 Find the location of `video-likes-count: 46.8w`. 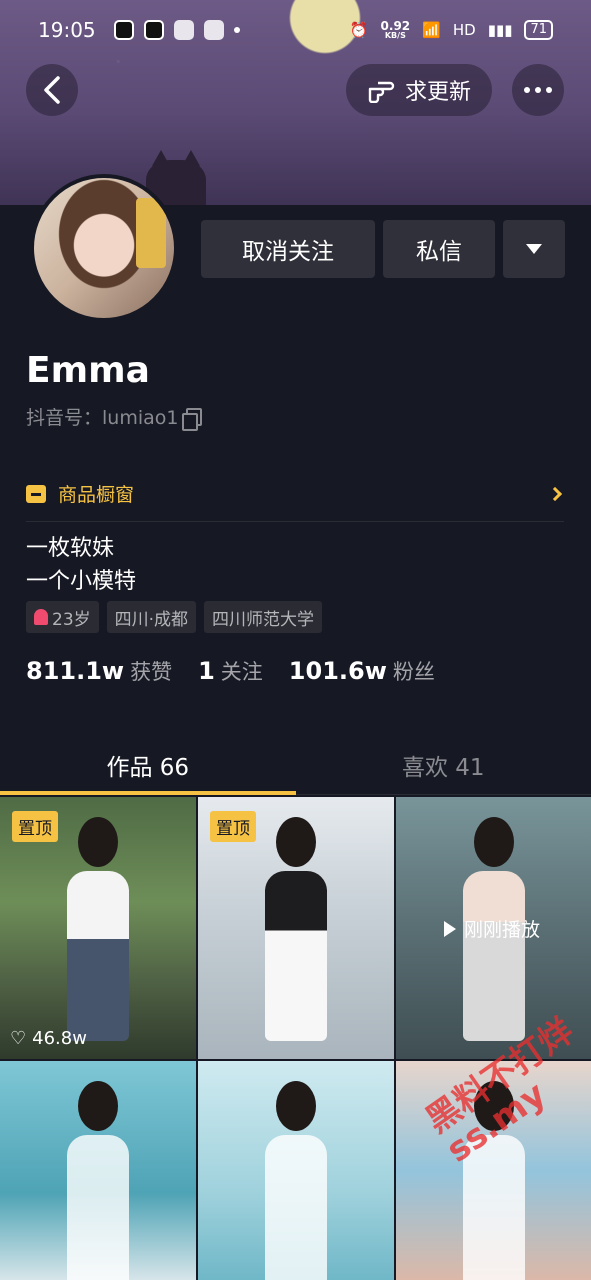

video-likes-count: 46.8w is located at coordinates (59, 1038).